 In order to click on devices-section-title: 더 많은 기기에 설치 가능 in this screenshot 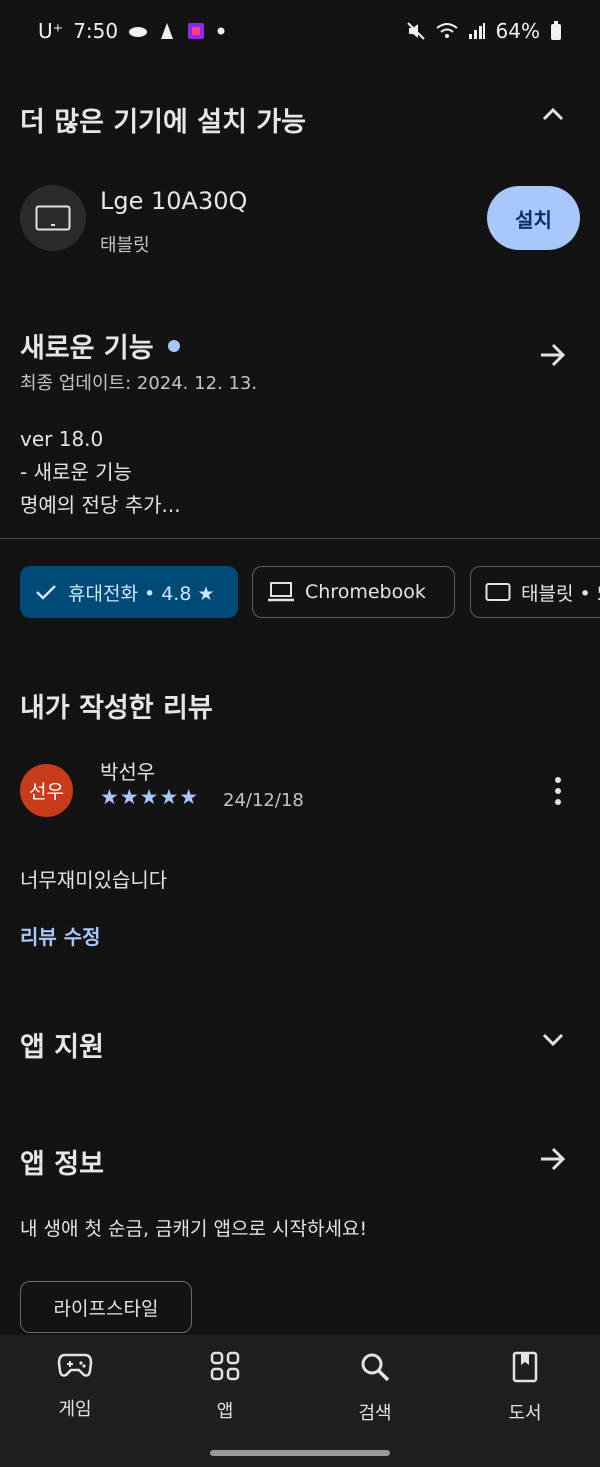, I will do `click(163, 122)`.